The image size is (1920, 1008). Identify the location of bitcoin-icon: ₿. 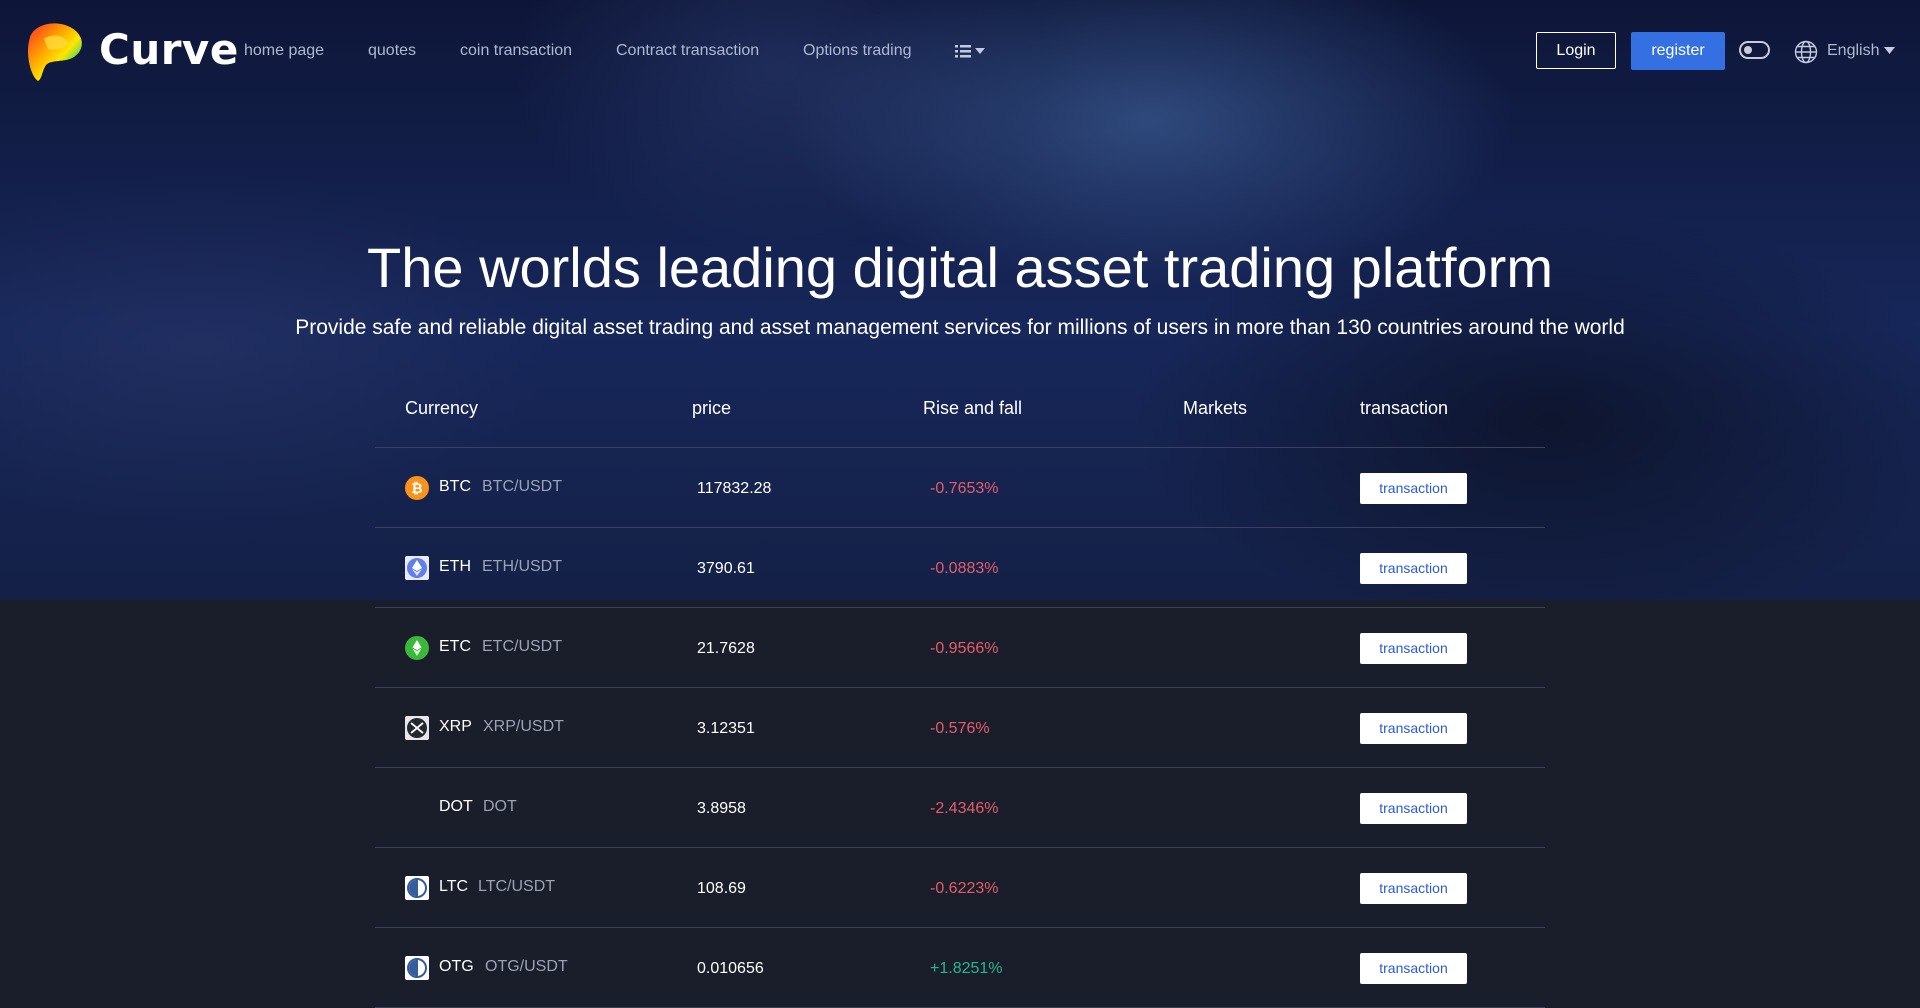
(417, 488).